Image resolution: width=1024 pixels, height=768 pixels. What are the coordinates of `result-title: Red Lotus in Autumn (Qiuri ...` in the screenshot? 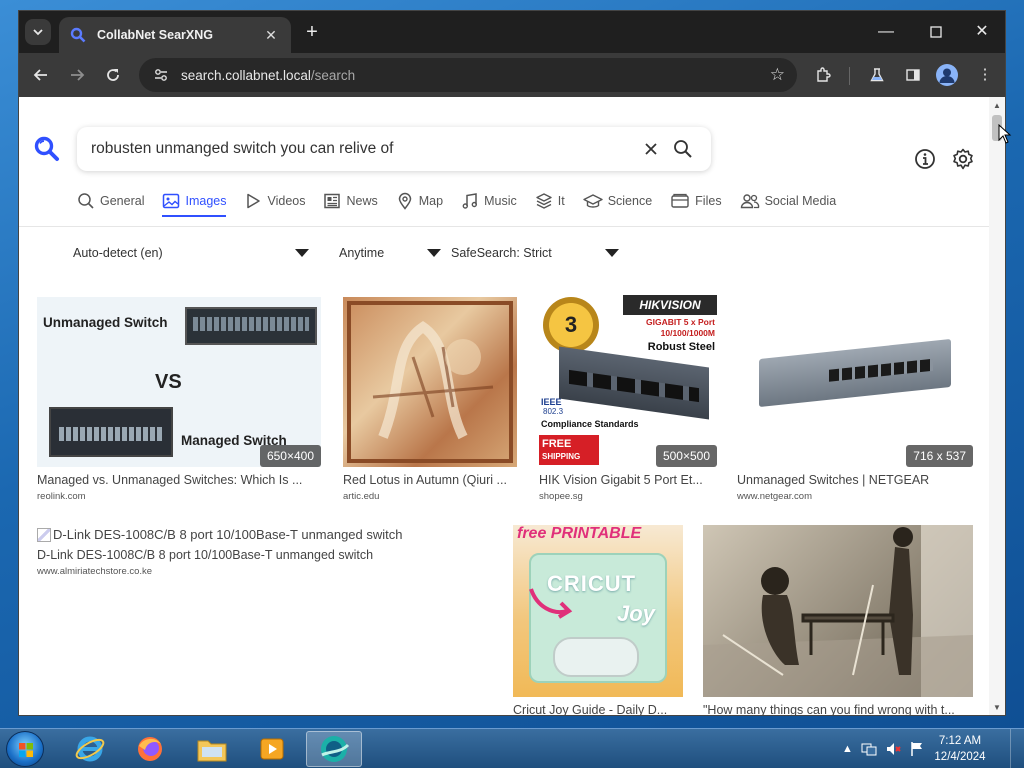 It's located at (430, 480).